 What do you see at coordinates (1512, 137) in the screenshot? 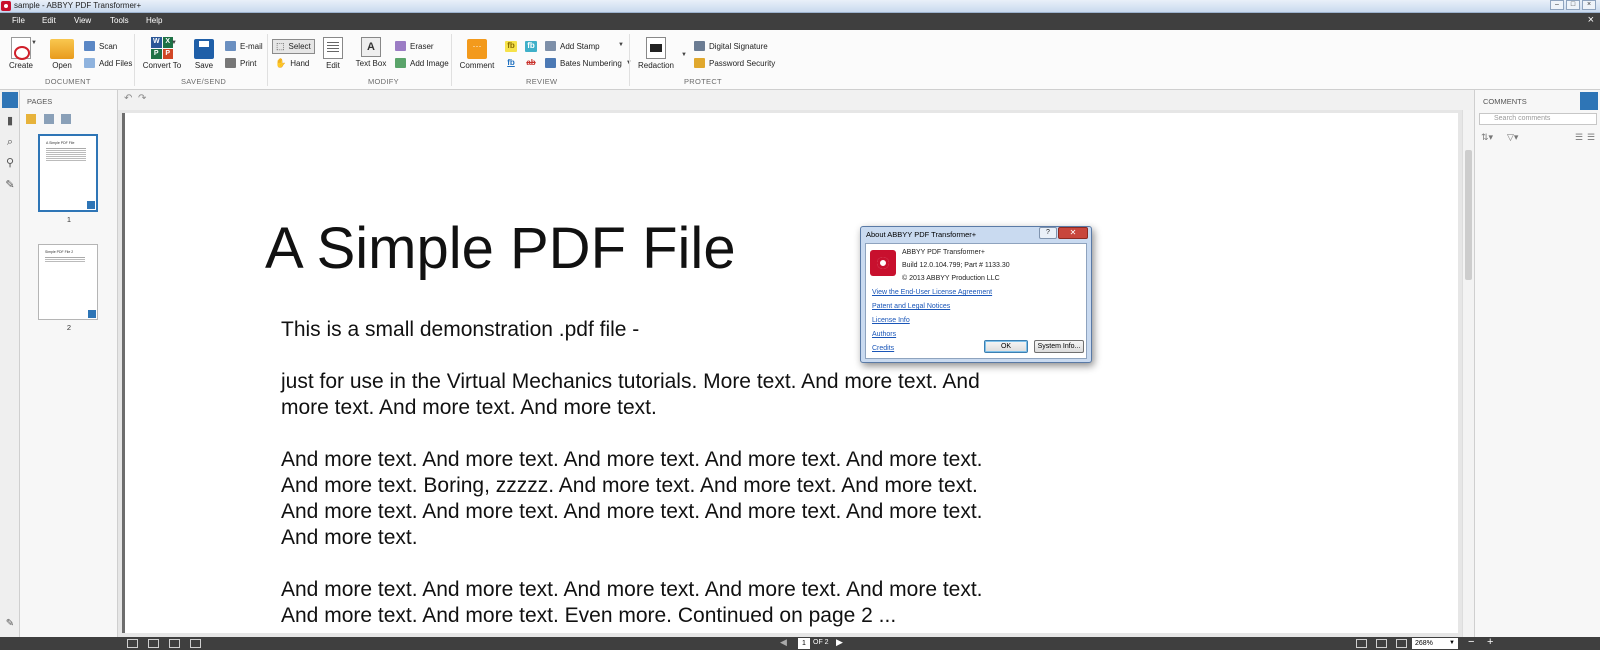
I see `filter-icon: ▽▾` at bounding box center [1512, 137].